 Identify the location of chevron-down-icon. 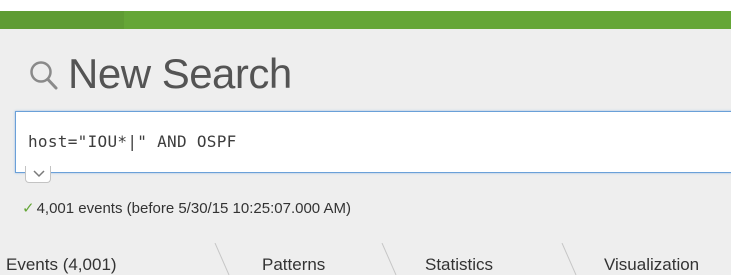
(39, 174).